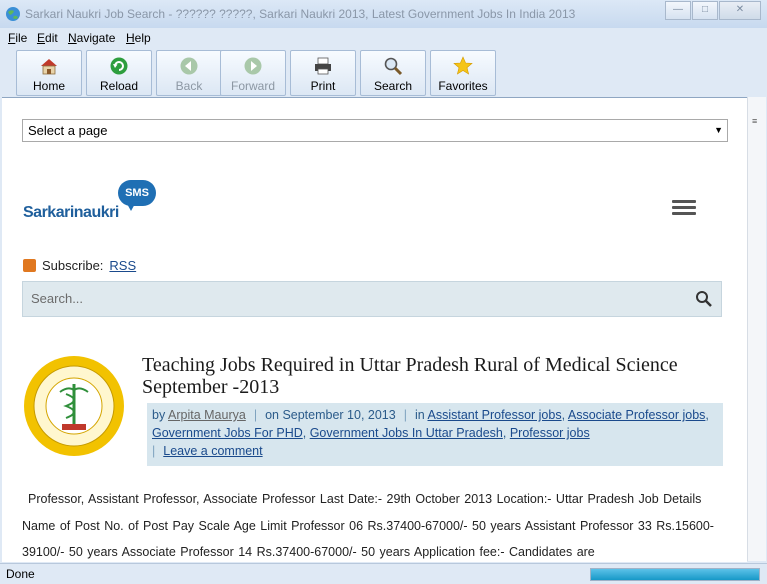  I want to click on menu-navigate: Navigate, so click(91, 38).